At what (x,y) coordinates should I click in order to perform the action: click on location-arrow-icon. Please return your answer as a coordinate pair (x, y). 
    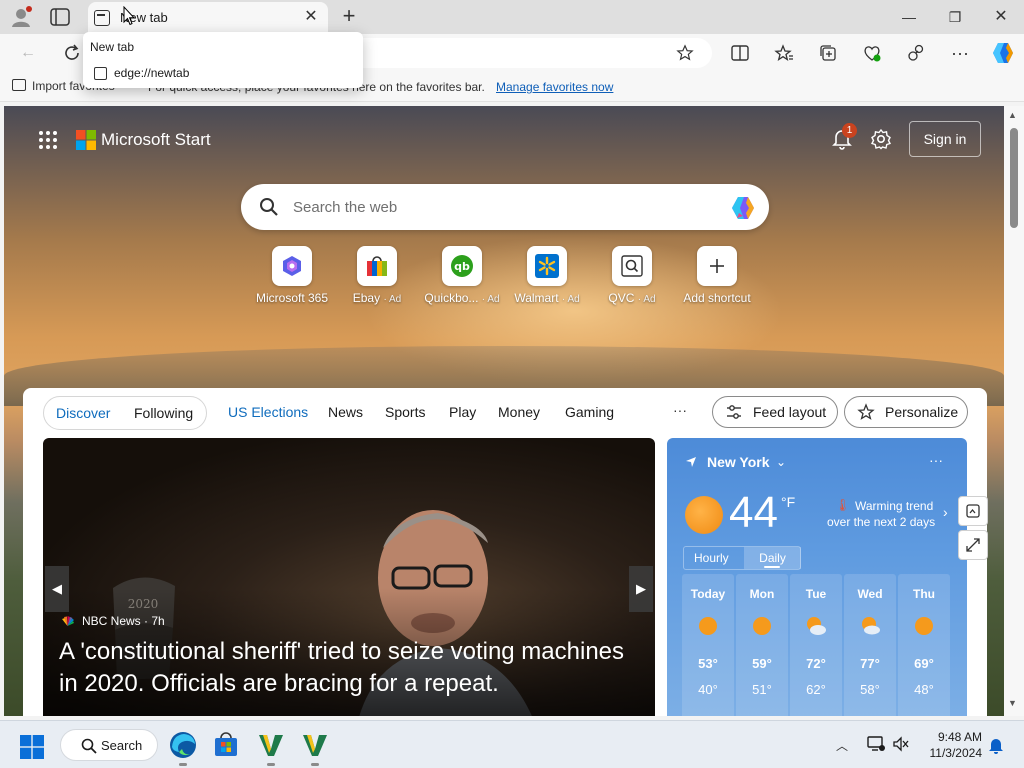
    Looking at the image, I should click on (691, 462).